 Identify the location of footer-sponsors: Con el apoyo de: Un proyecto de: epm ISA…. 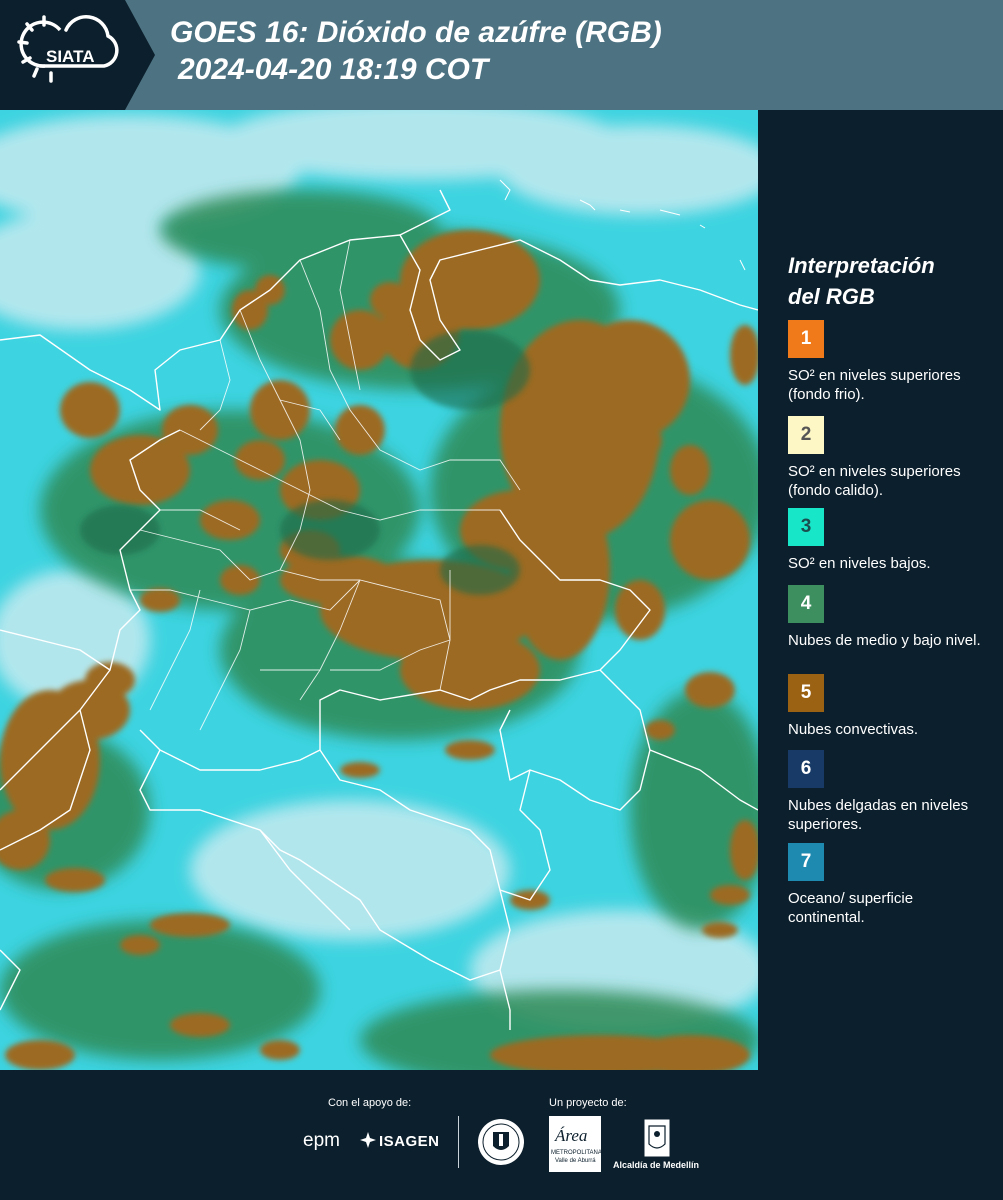
(501, 1135).